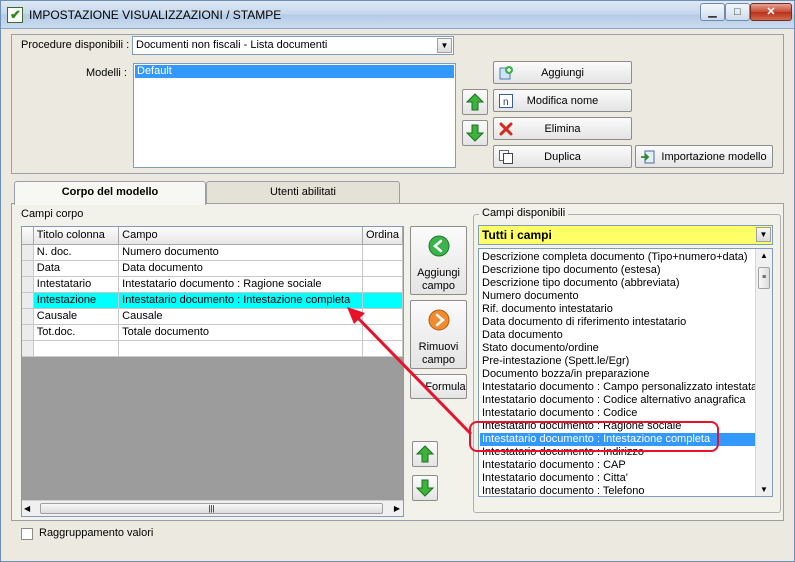 Image resolution: width=795 pixels, height=562 pixels. What do you see at coordinates (618, 465) in the screenshot?
I see `list-item: Intestatario documento : CAP` at bounding box center [618, 465].